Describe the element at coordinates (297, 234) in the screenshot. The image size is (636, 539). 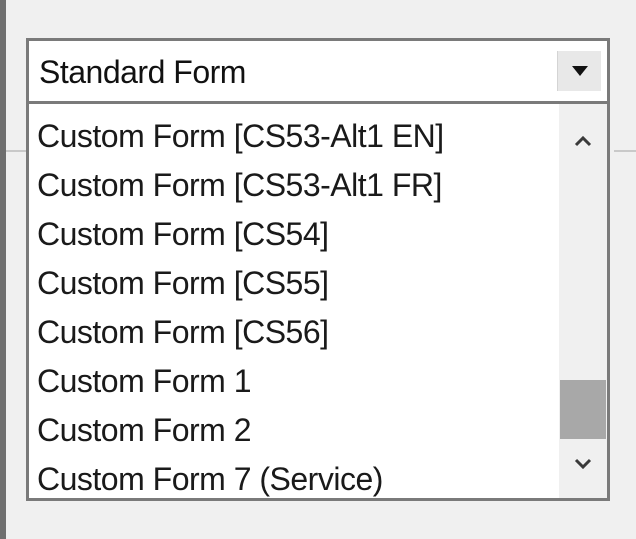
I see `list-item: Custom Form [CS54]` at that location.